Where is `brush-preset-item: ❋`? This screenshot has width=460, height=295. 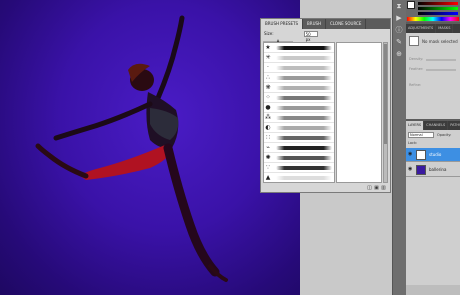 brush-preset-item: ❋ is located at coordinates (299, 88).